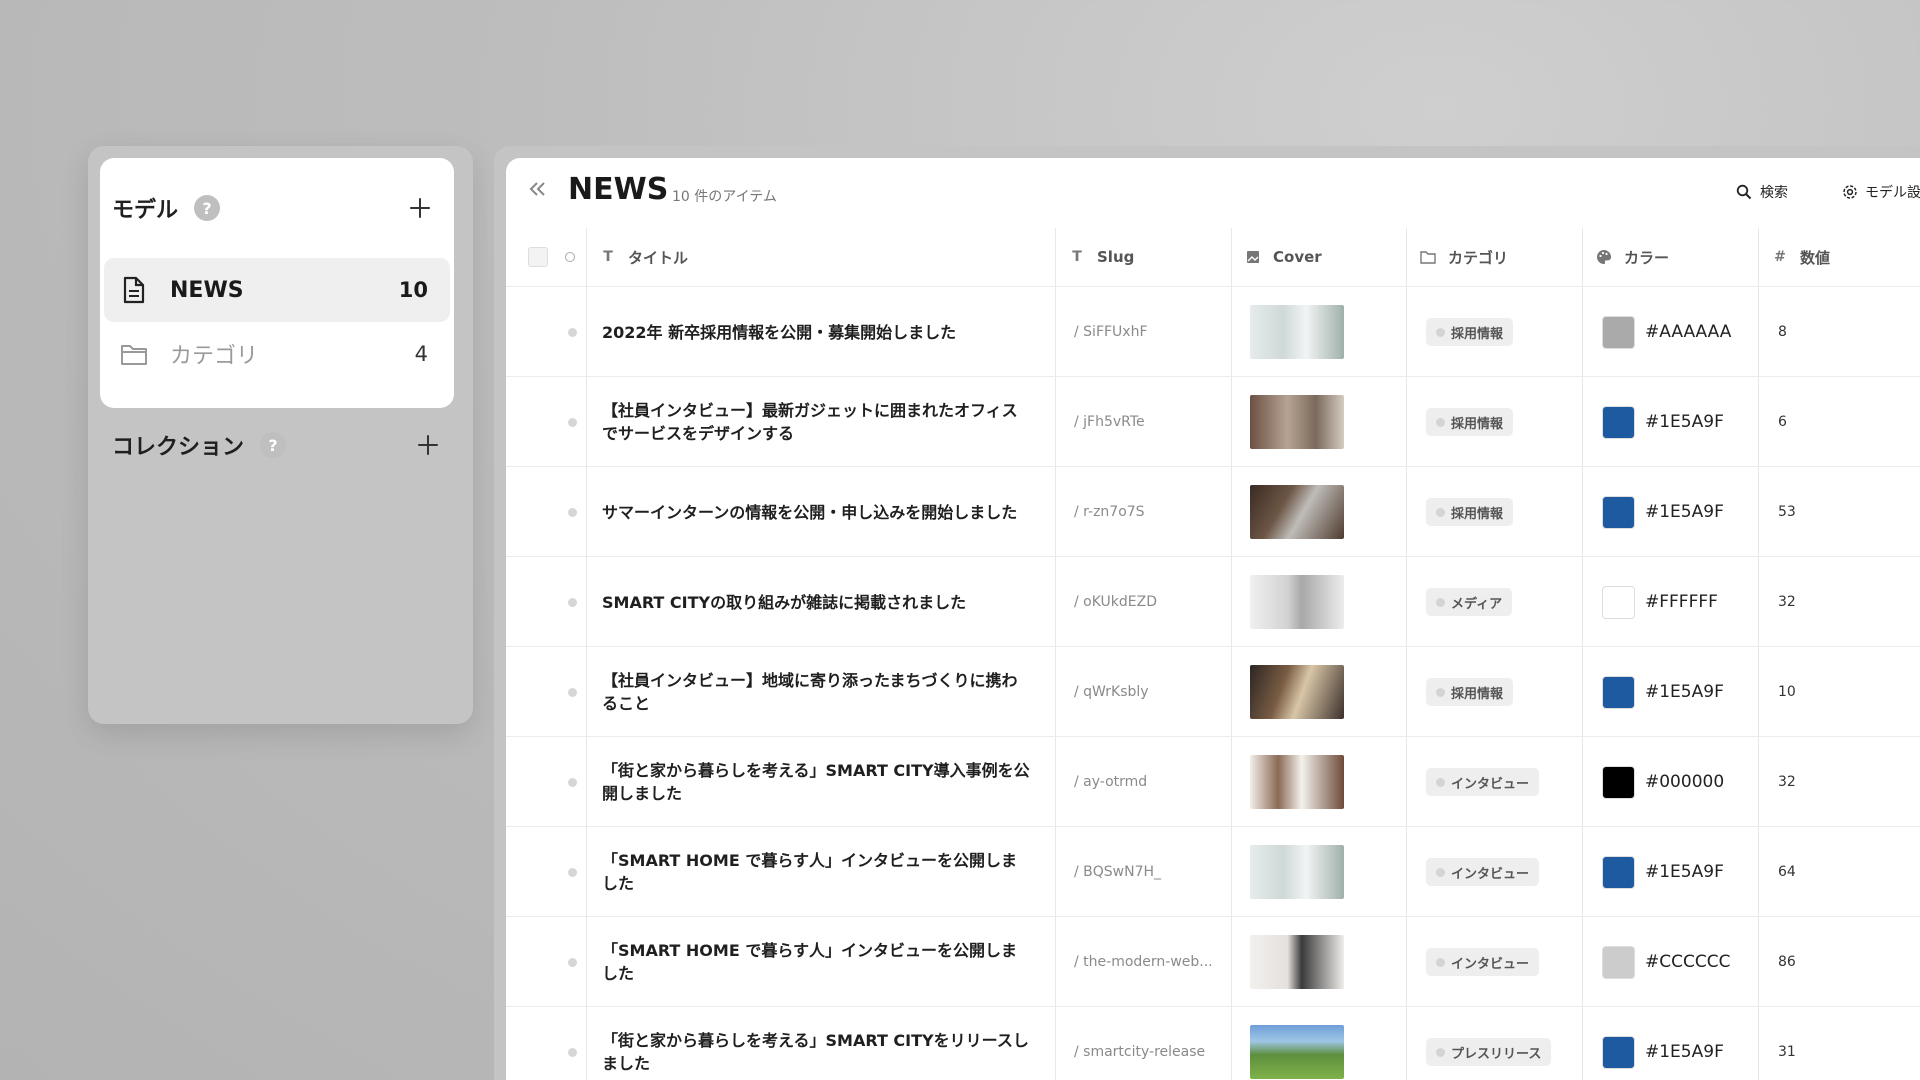 This screenshot has height=1080, width=1920. Describe the element at coordinates (1782, 422) in the screenshot. I see `row-number: 6` at that location.